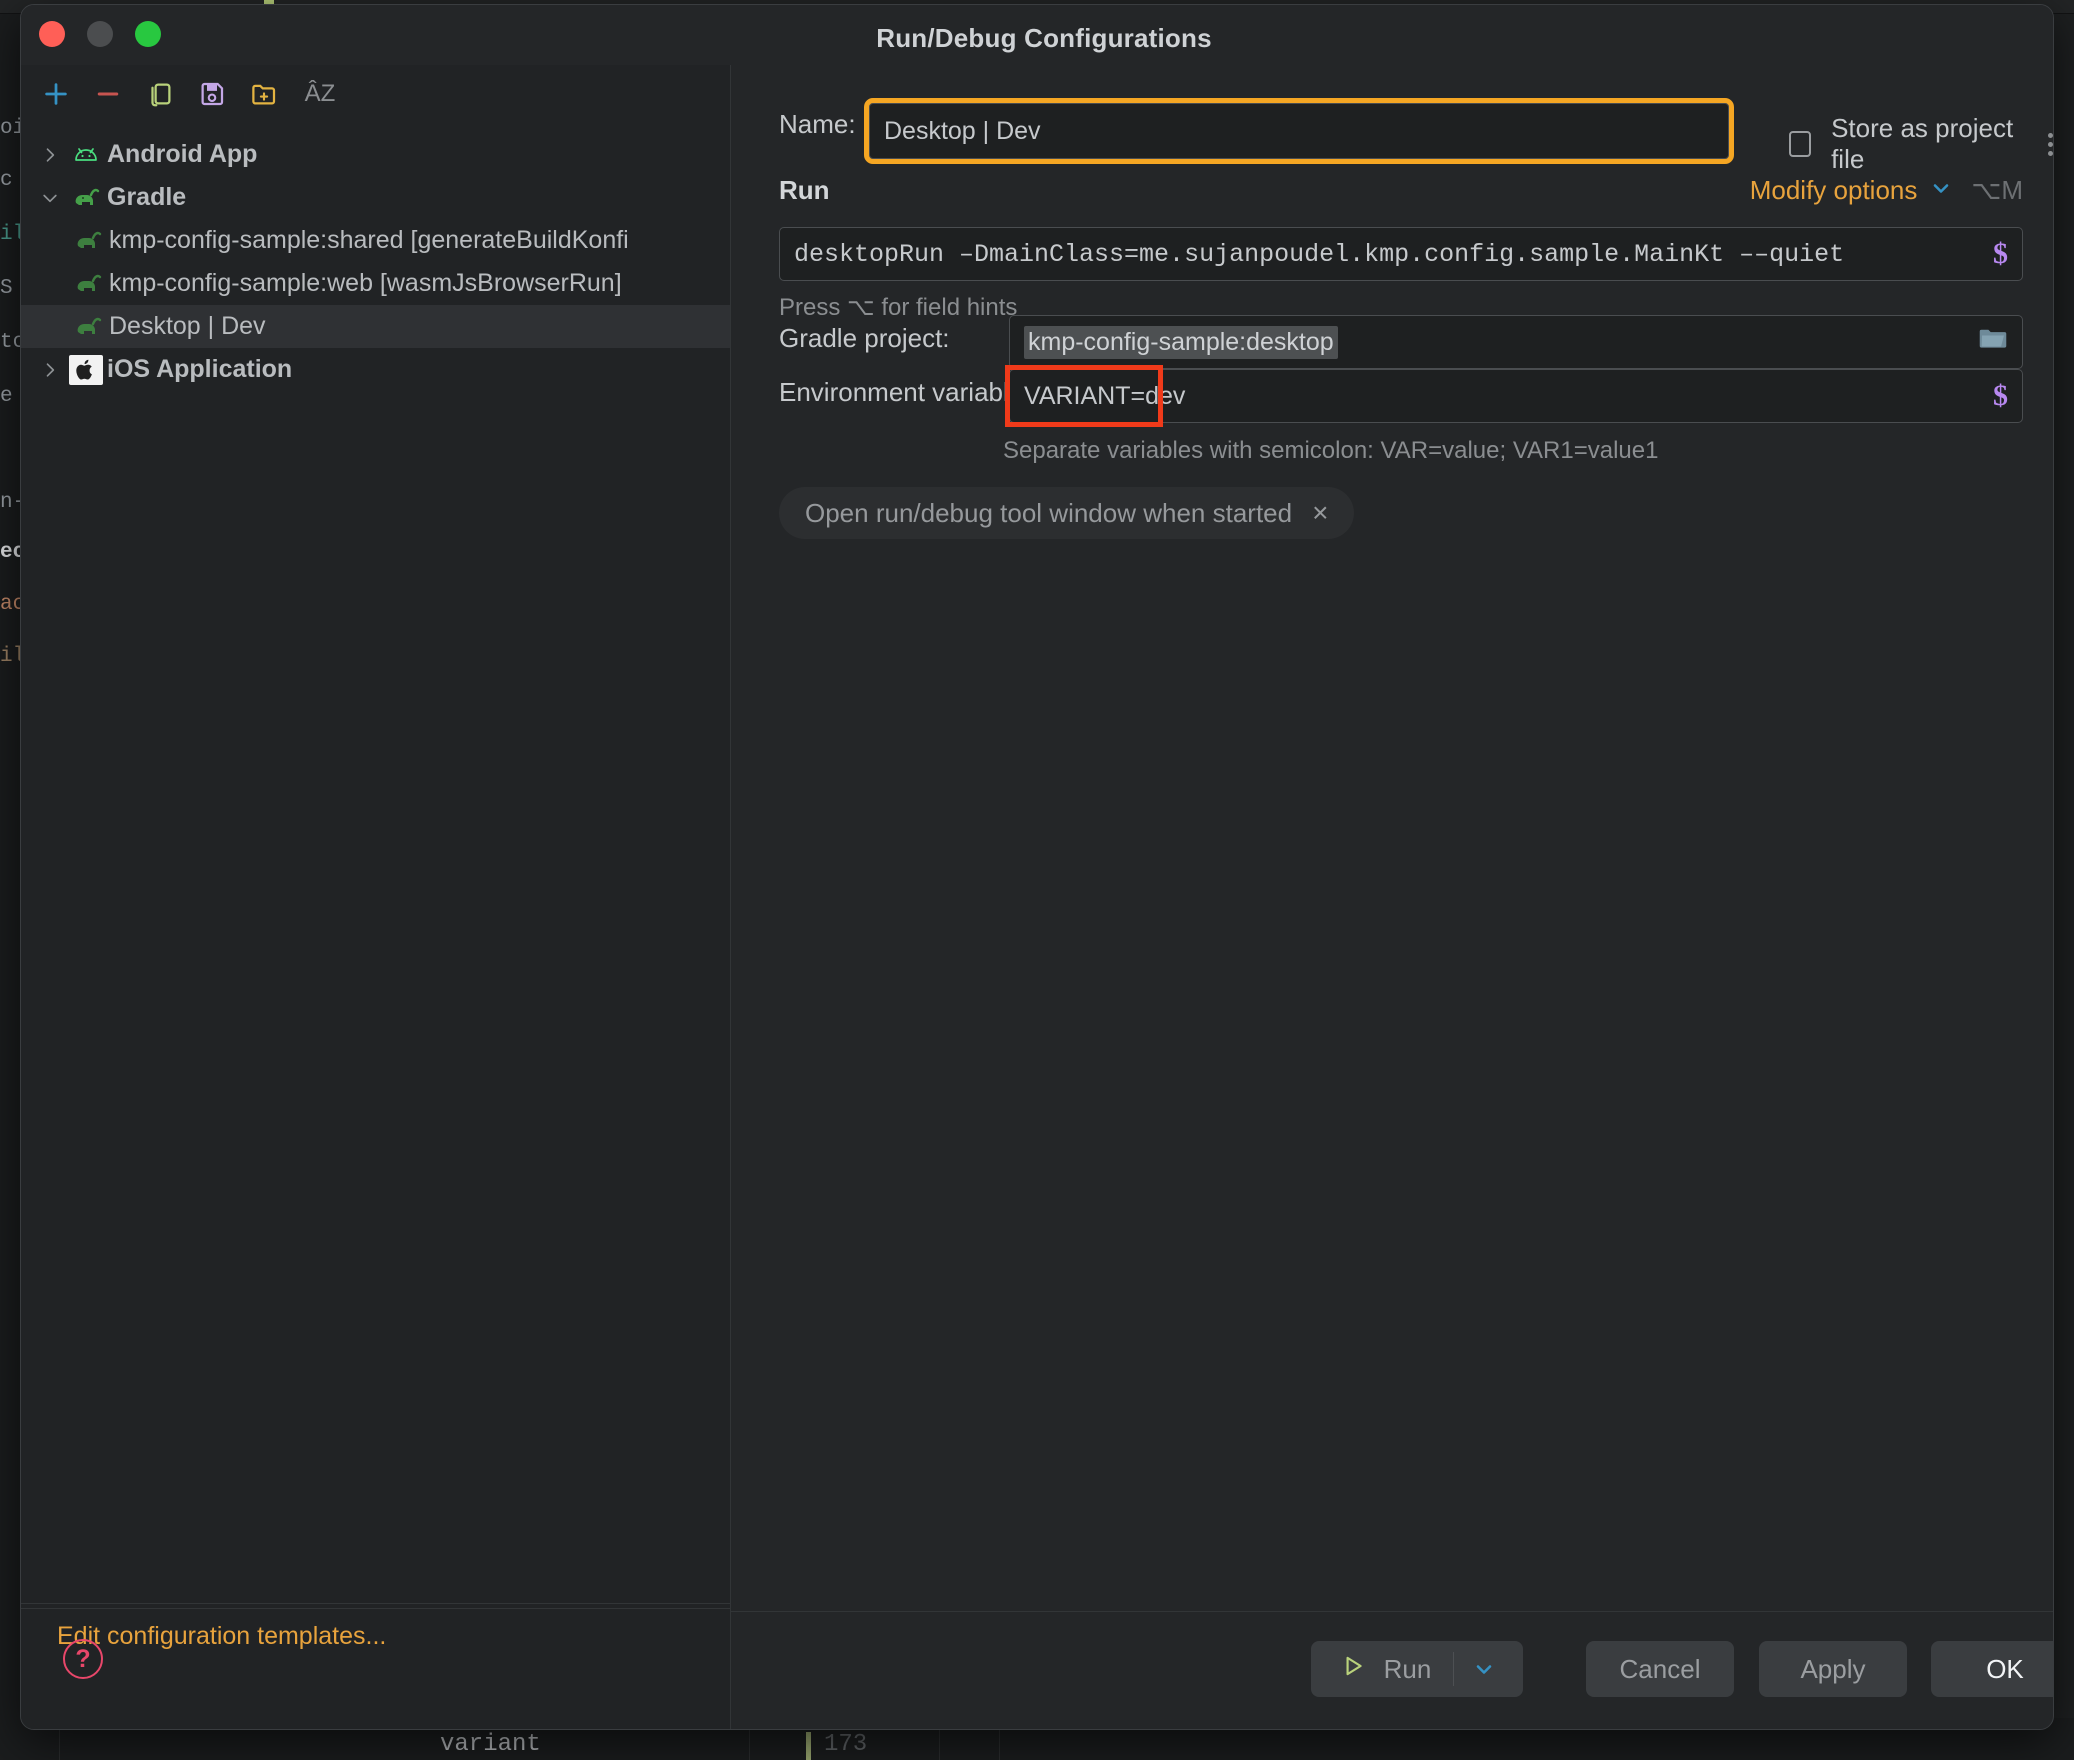  What do you see at coordinates (375, 369) in the screenshot?
I see `tree-item-ios-application: iOS Application` at bounding box center [375, 369].